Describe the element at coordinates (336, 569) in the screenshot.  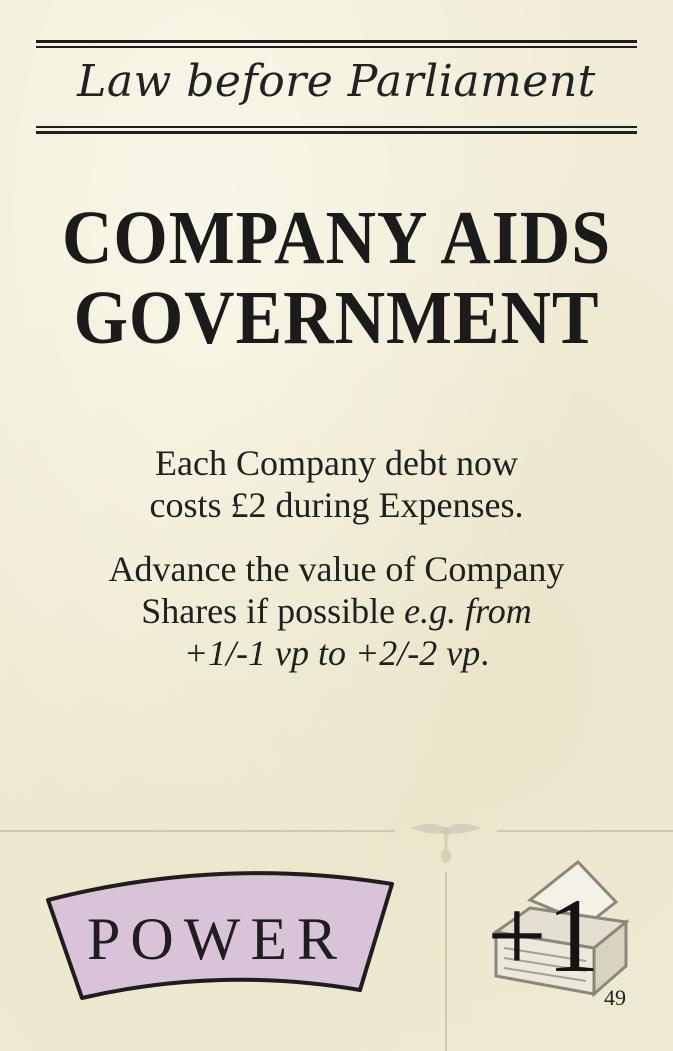
I see `effect-2-line1: Advance the value of Company` at that location.